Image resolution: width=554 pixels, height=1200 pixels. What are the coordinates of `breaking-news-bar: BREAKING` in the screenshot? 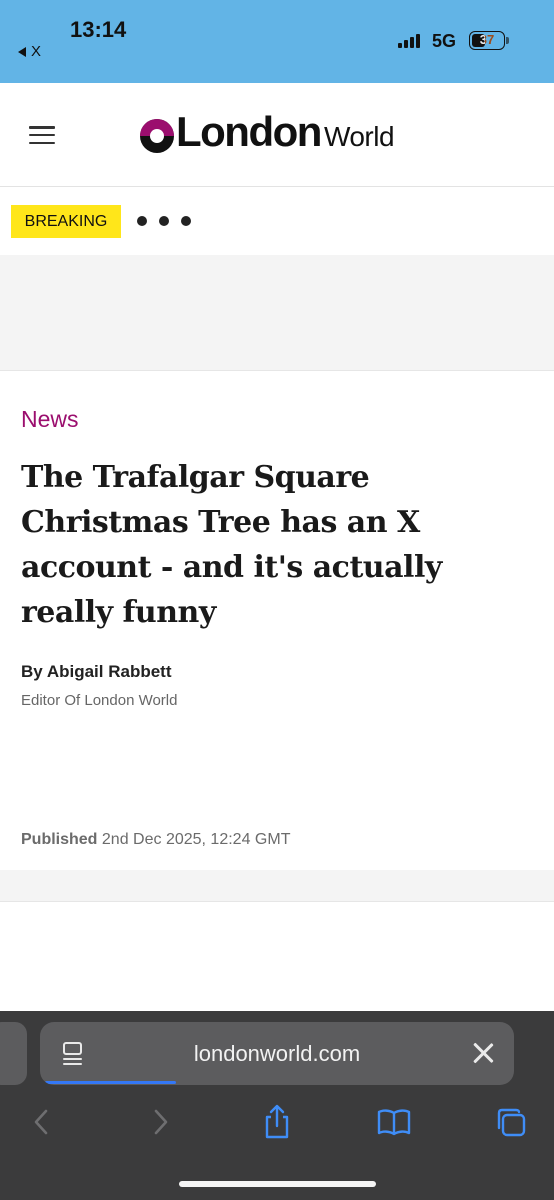 It's located at (277, 221).